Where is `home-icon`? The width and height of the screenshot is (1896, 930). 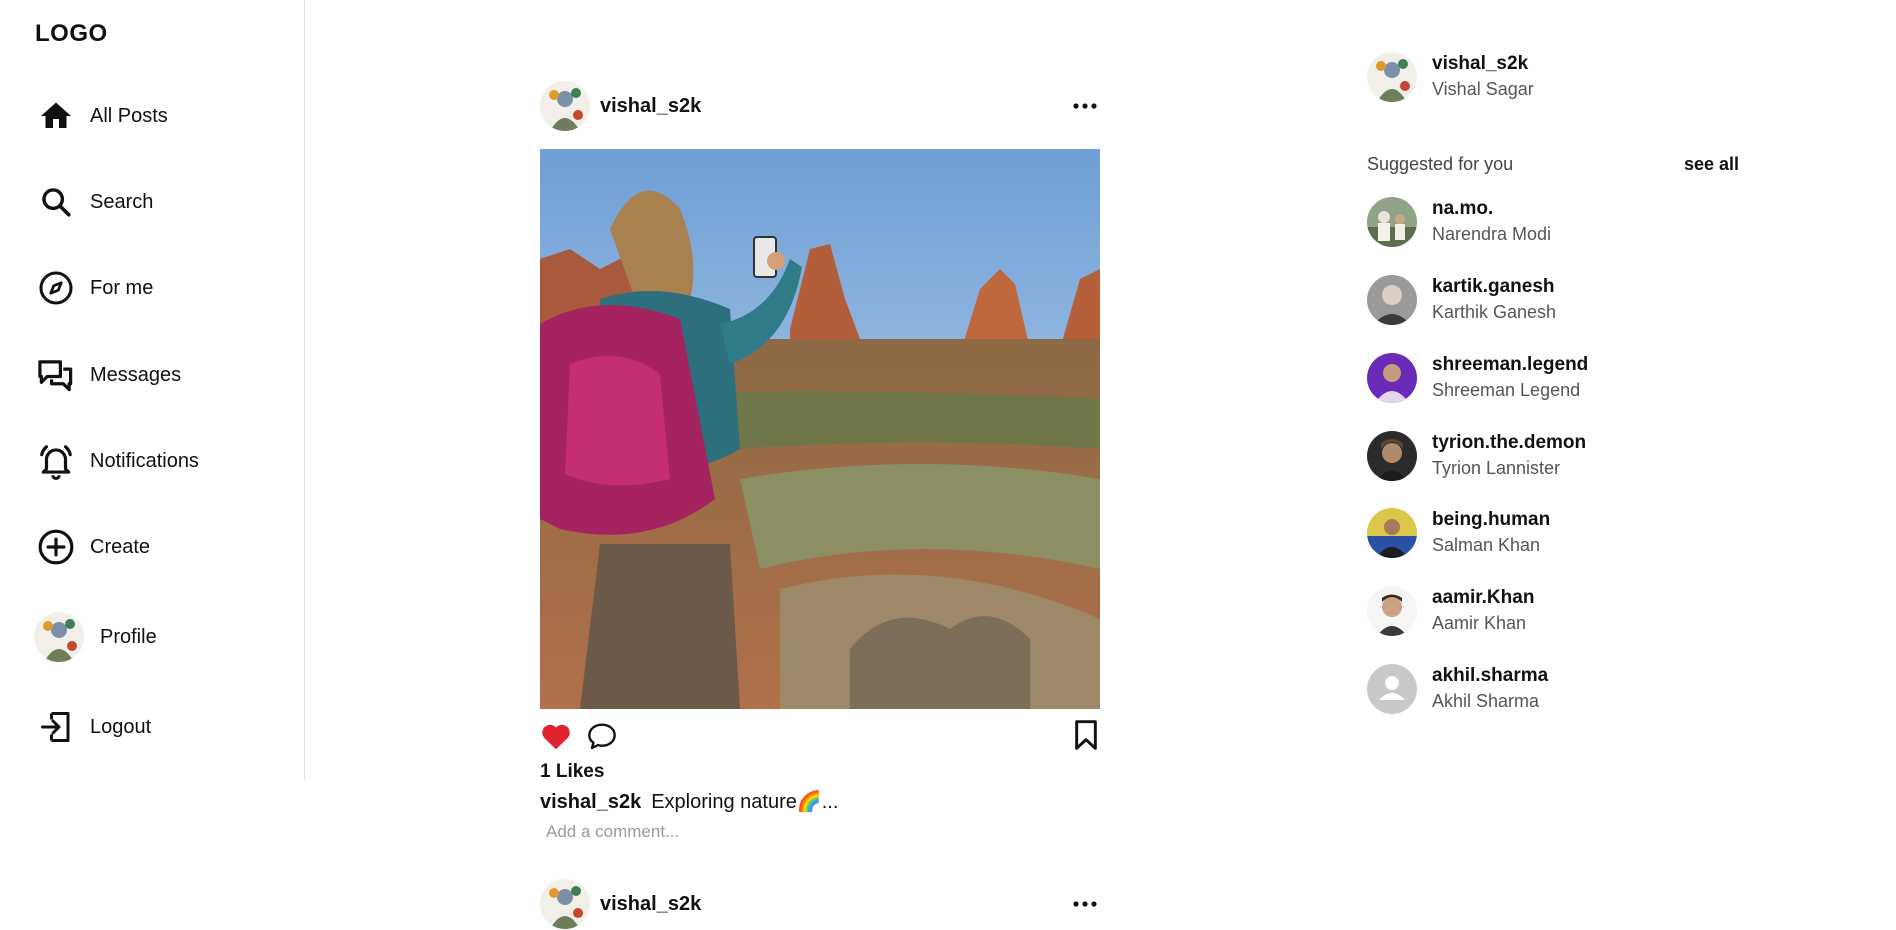
home-icon is located at coordinates (56, 116).